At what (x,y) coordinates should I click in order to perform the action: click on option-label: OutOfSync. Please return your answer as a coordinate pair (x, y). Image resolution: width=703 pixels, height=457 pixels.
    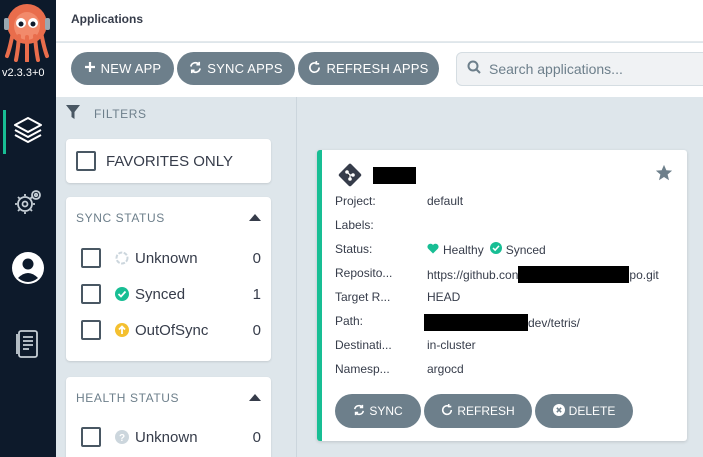
    Looking at the image, I should click on (172, 330).